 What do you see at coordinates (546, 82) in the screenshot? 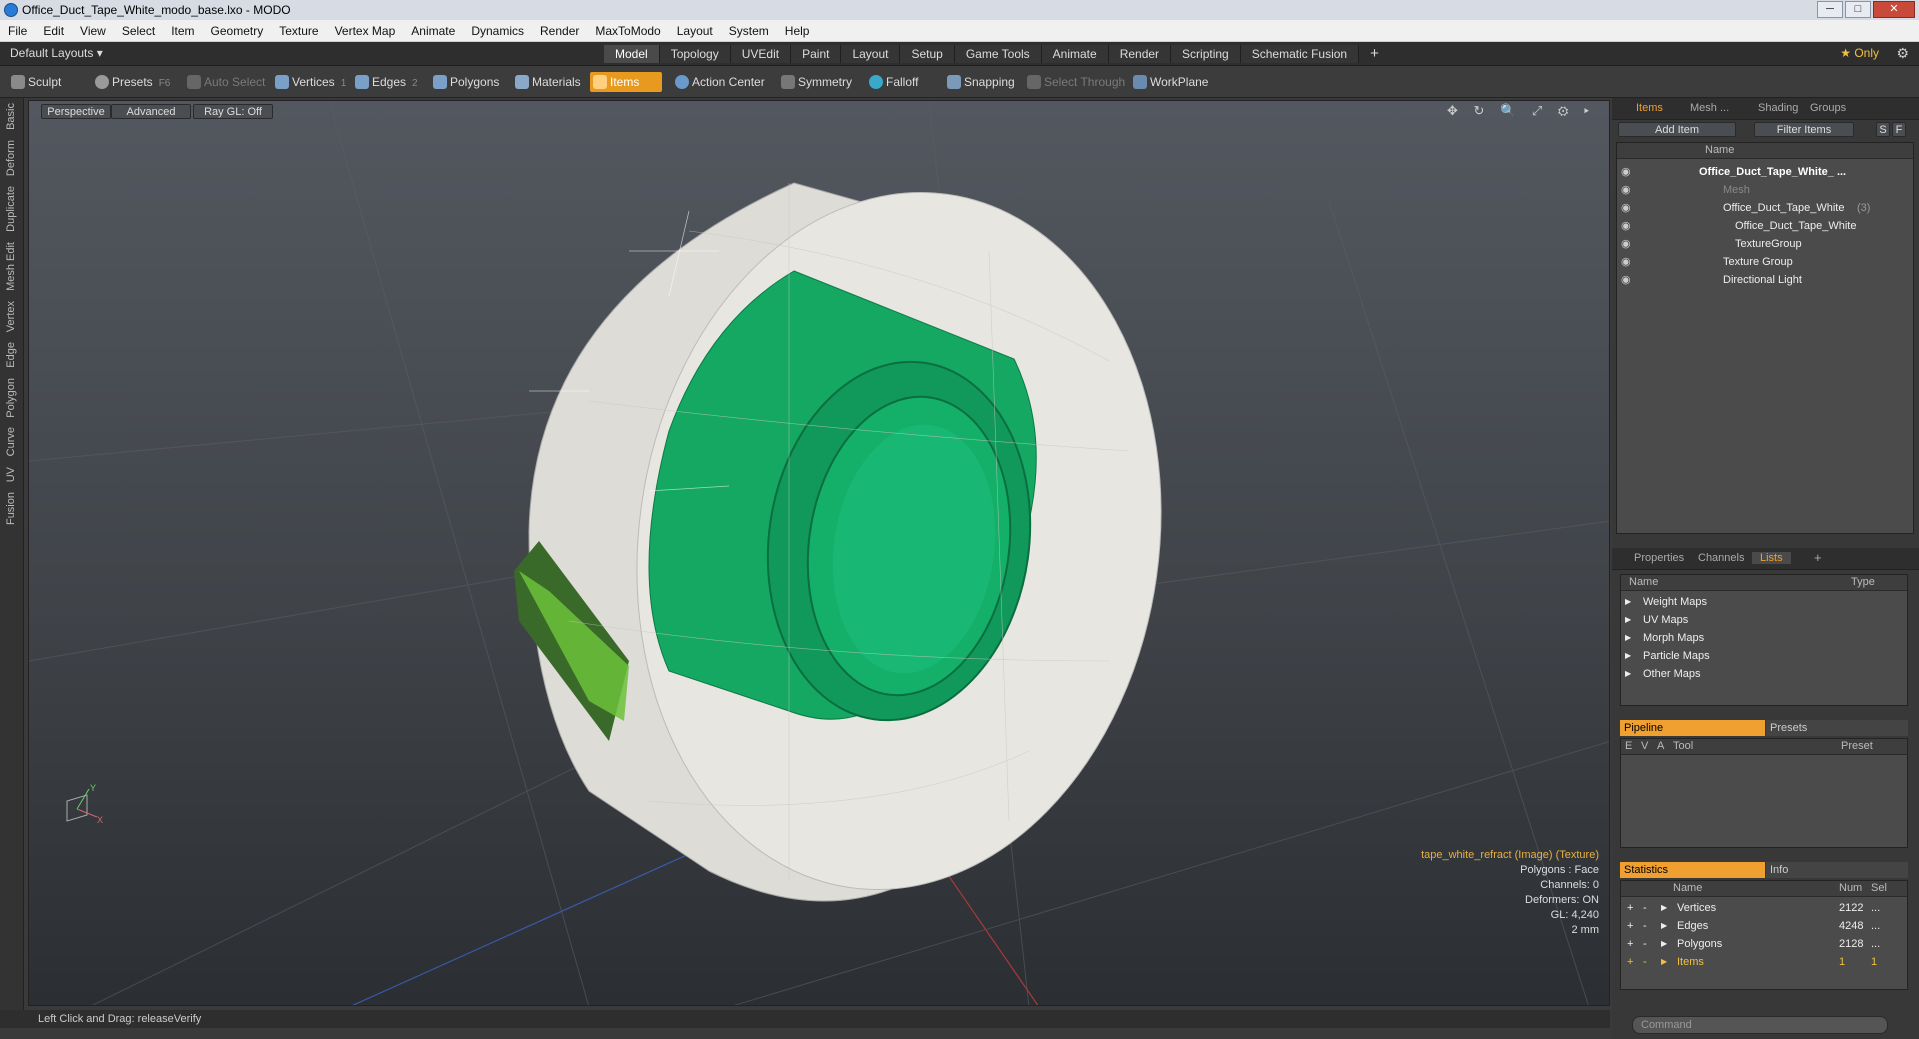
I see `materials-button: Materials` at bounding box center [546, 82].